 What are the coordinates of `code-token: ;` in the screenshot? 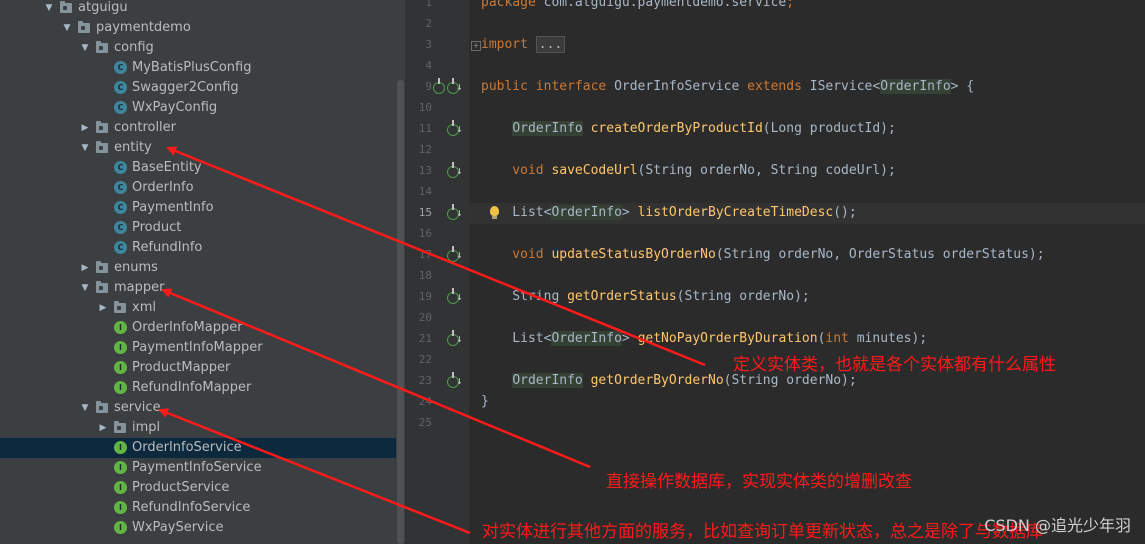 It's located at (790, 5).